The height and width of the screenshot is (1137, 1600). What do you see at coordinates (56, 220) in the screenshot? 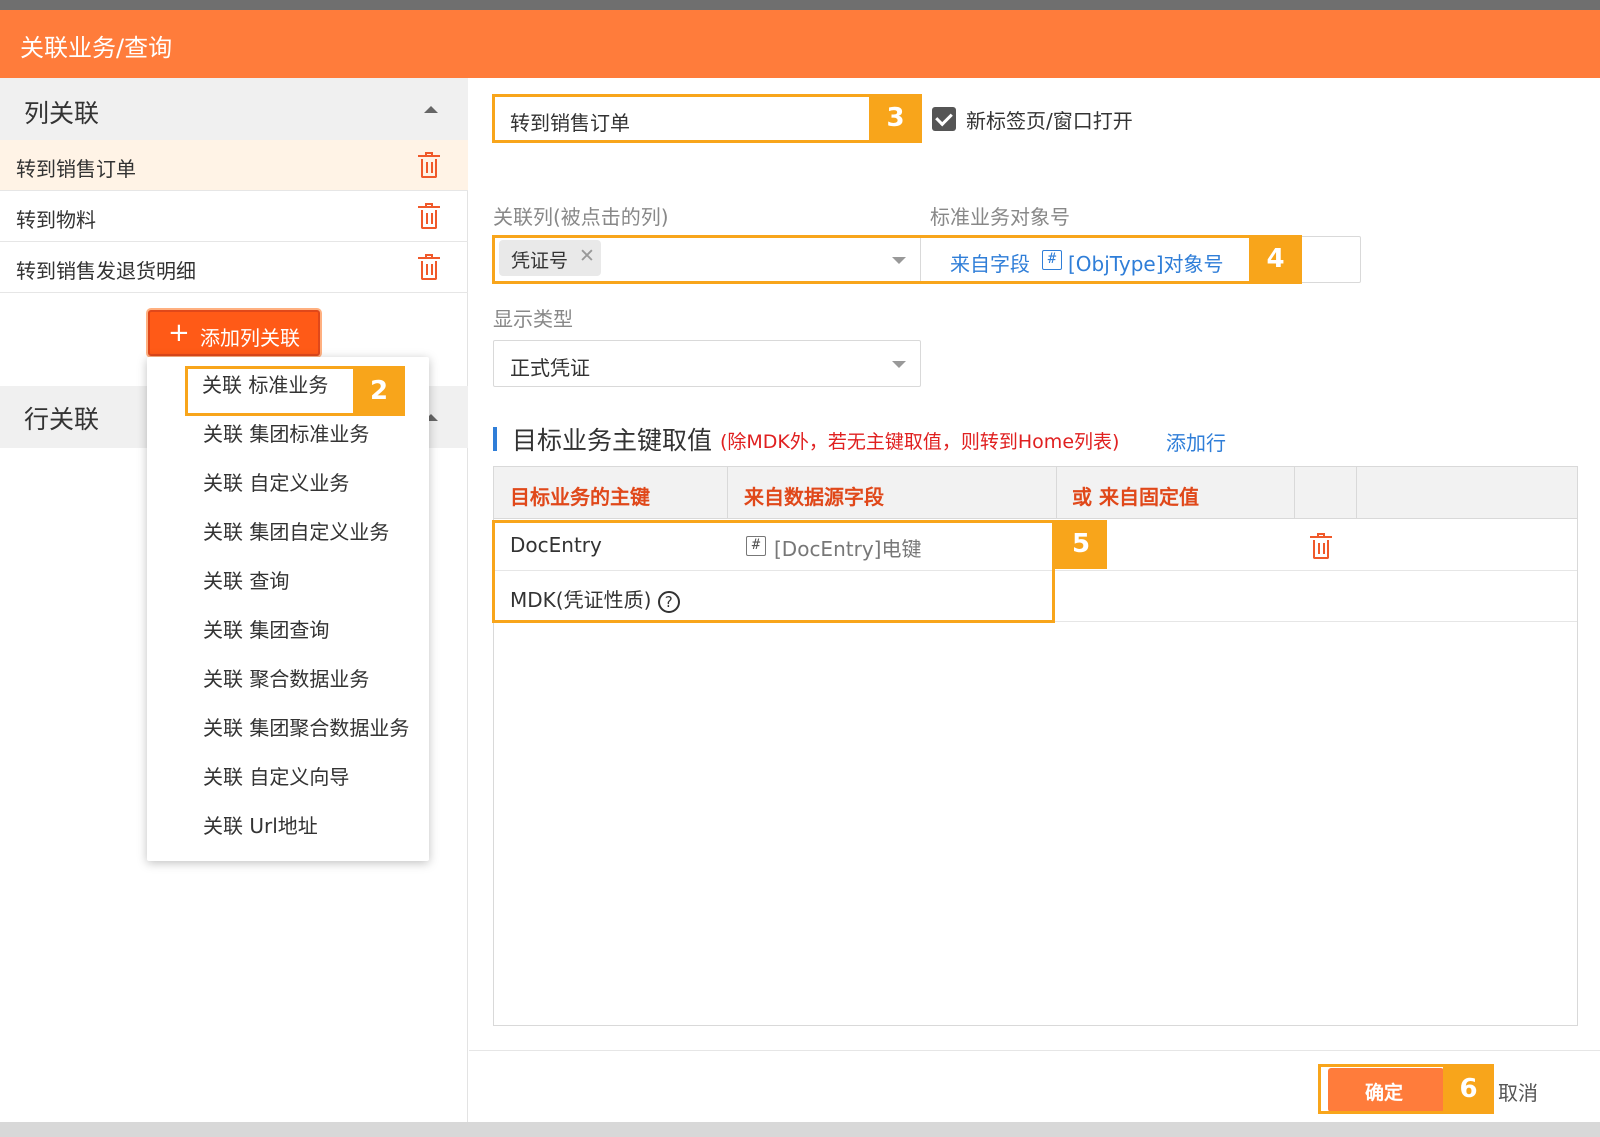
I see `column-link-item-label: 转到物料` at bounding box center [56, 220].